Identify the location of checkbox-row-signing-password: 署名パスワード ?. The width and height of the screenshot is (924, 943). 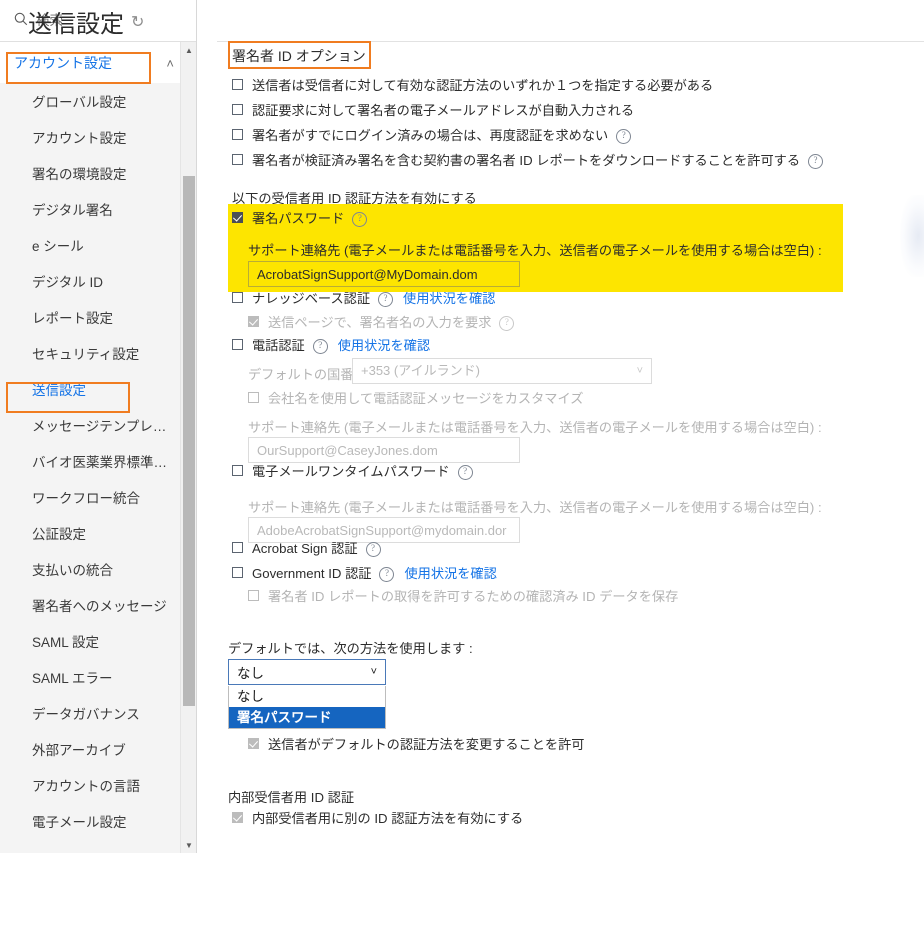
(300, 219).